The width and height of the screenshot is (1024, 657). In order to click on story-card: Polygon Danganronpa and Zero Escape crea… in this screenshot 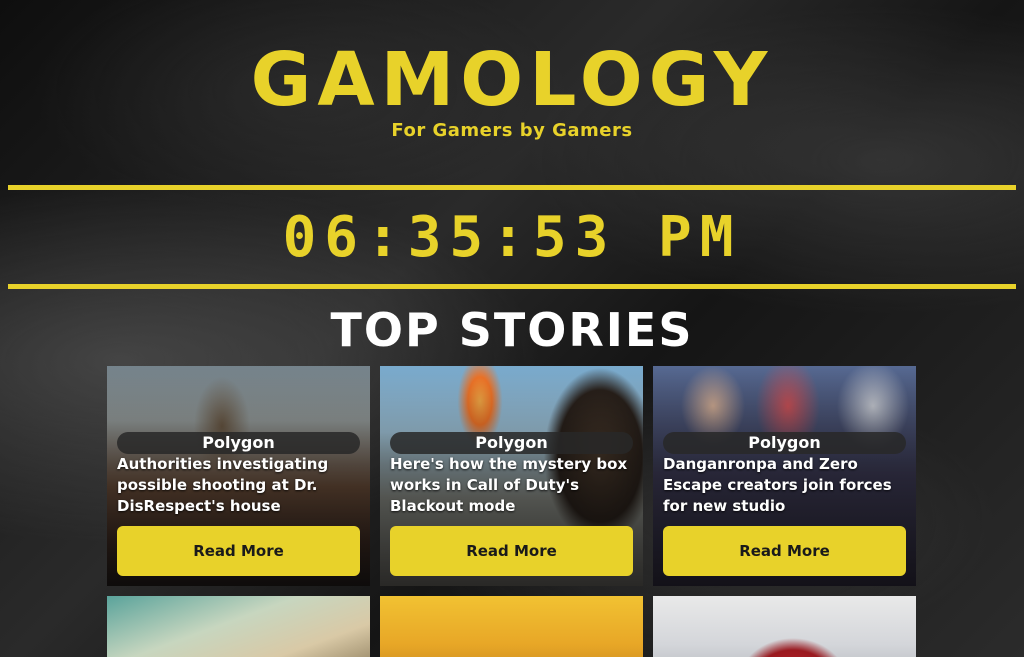, I will do `click(784, 476)`.